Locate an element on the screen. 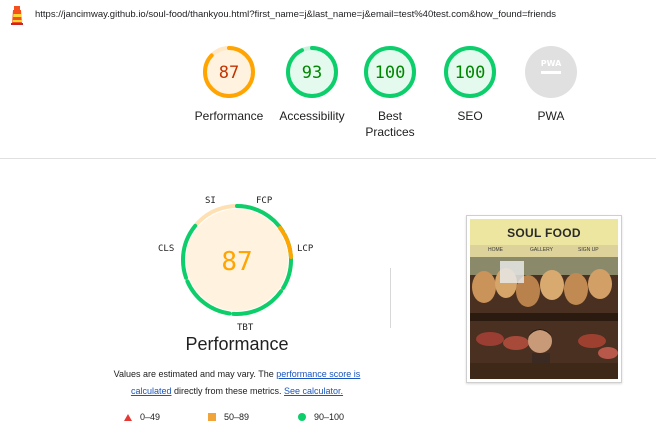  metric-label-tbt: TBT is located at coordinates (245, 328).